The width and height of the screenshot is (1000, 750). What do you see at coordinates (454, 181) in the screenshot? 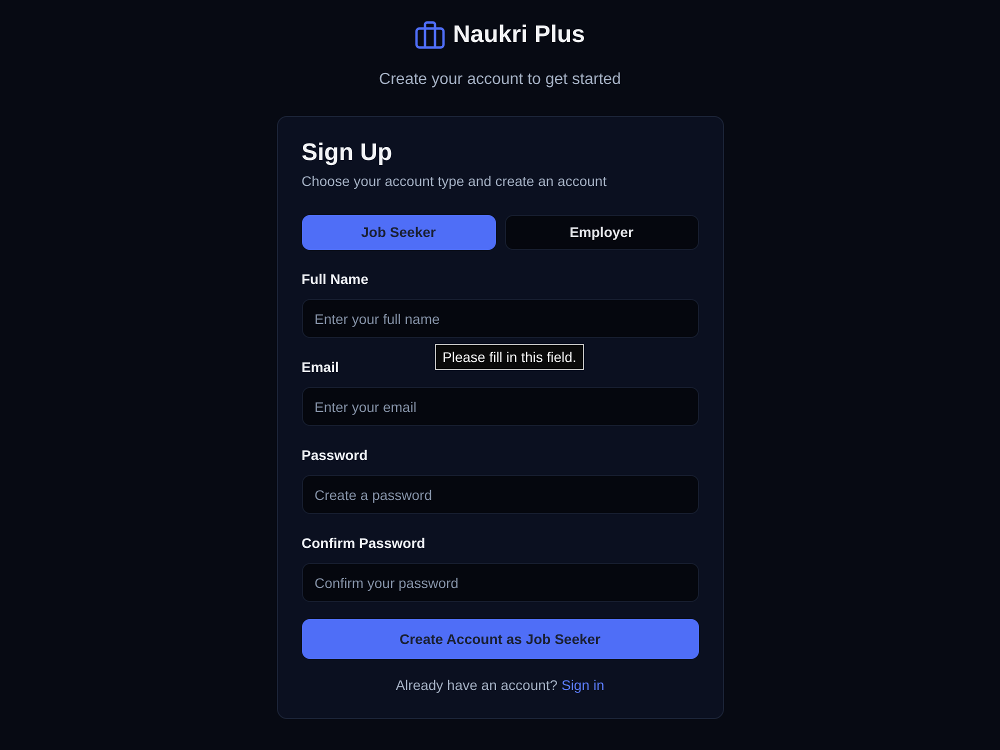
I see `card-subtitle: Choose your account type and create an account` at bounding box center [454, 181].